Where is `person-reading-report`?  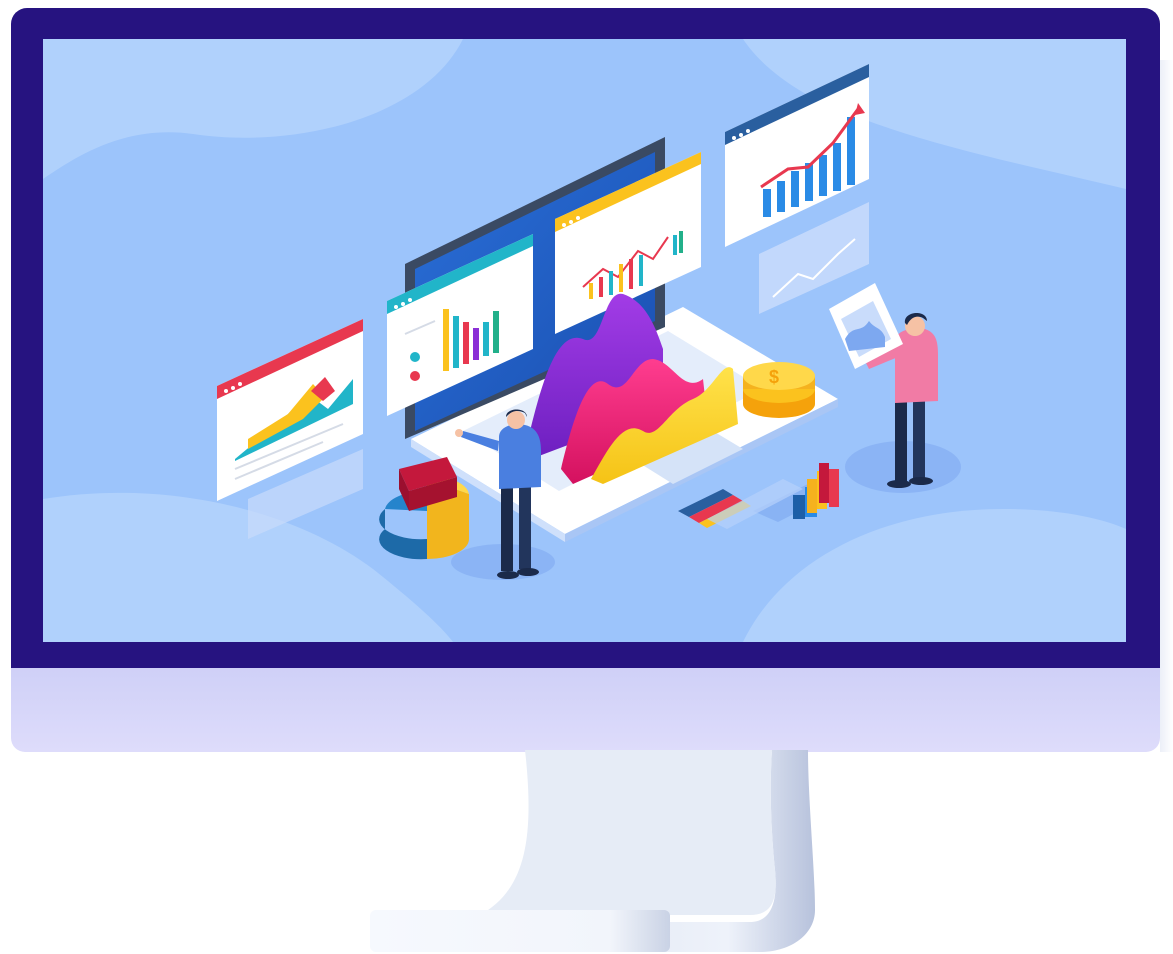
person-reading-report is located at coordinates (895, 388).